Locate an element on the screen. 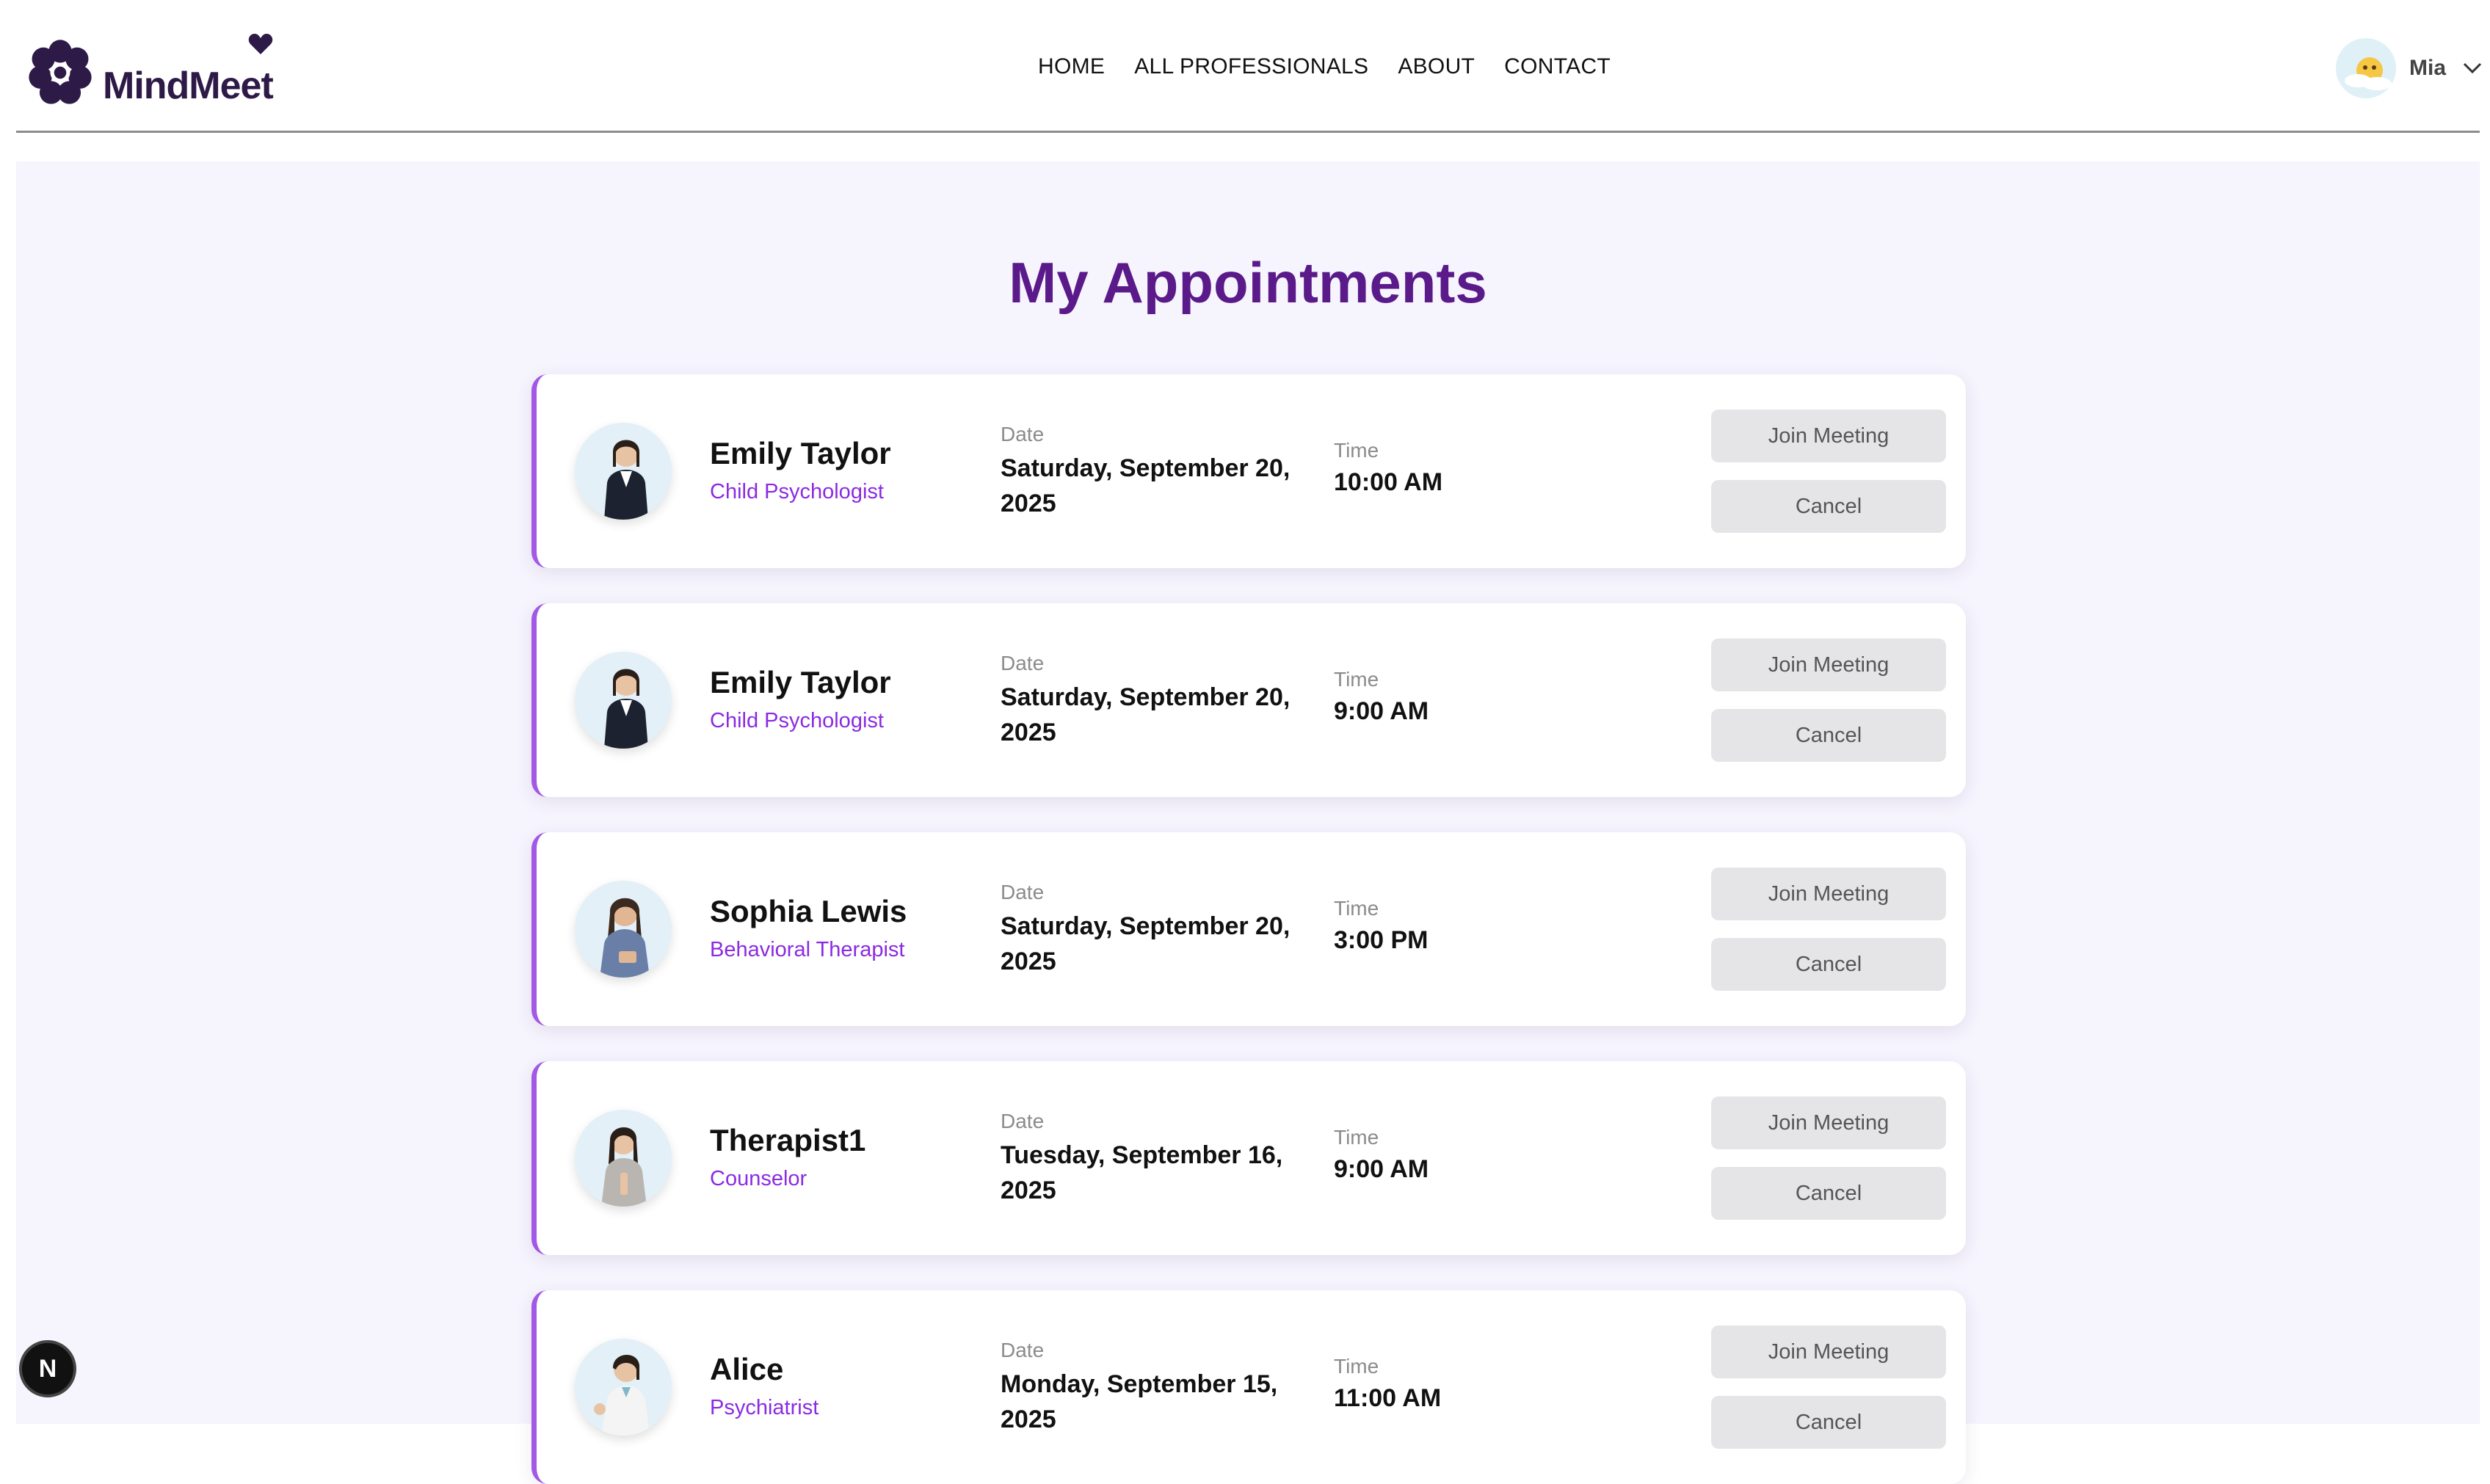 The width and height of the screenshot is (2490, 1484). user-menu: Mia is located at coordinates (2409, 68).